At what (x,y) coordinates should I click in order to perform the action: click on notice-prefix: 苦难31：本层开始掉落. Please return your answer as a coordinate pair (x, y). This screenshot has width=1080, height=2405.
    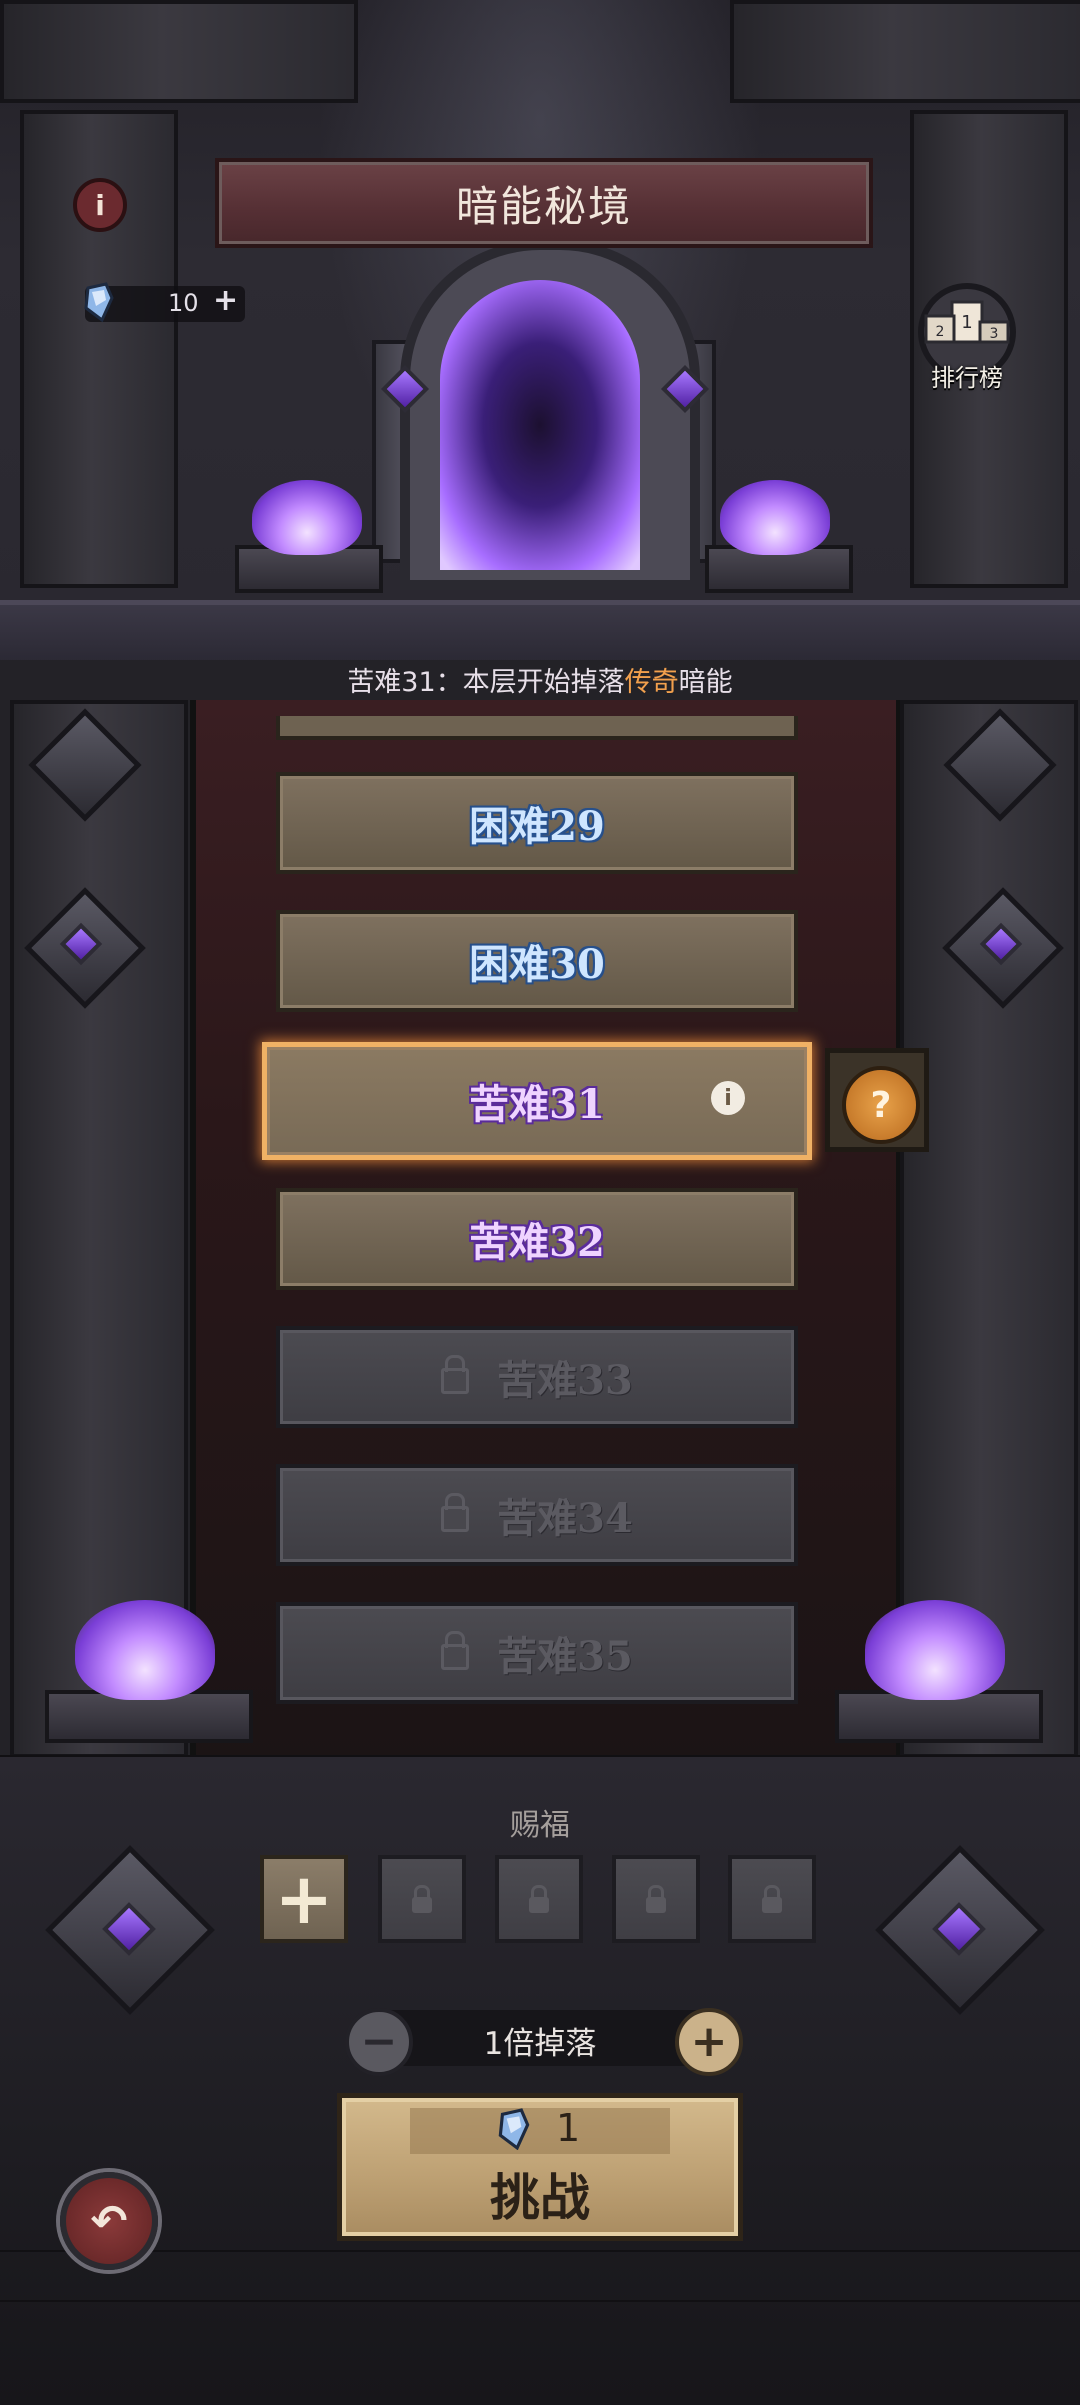
    Looking at the image, I should click on (486, 682).